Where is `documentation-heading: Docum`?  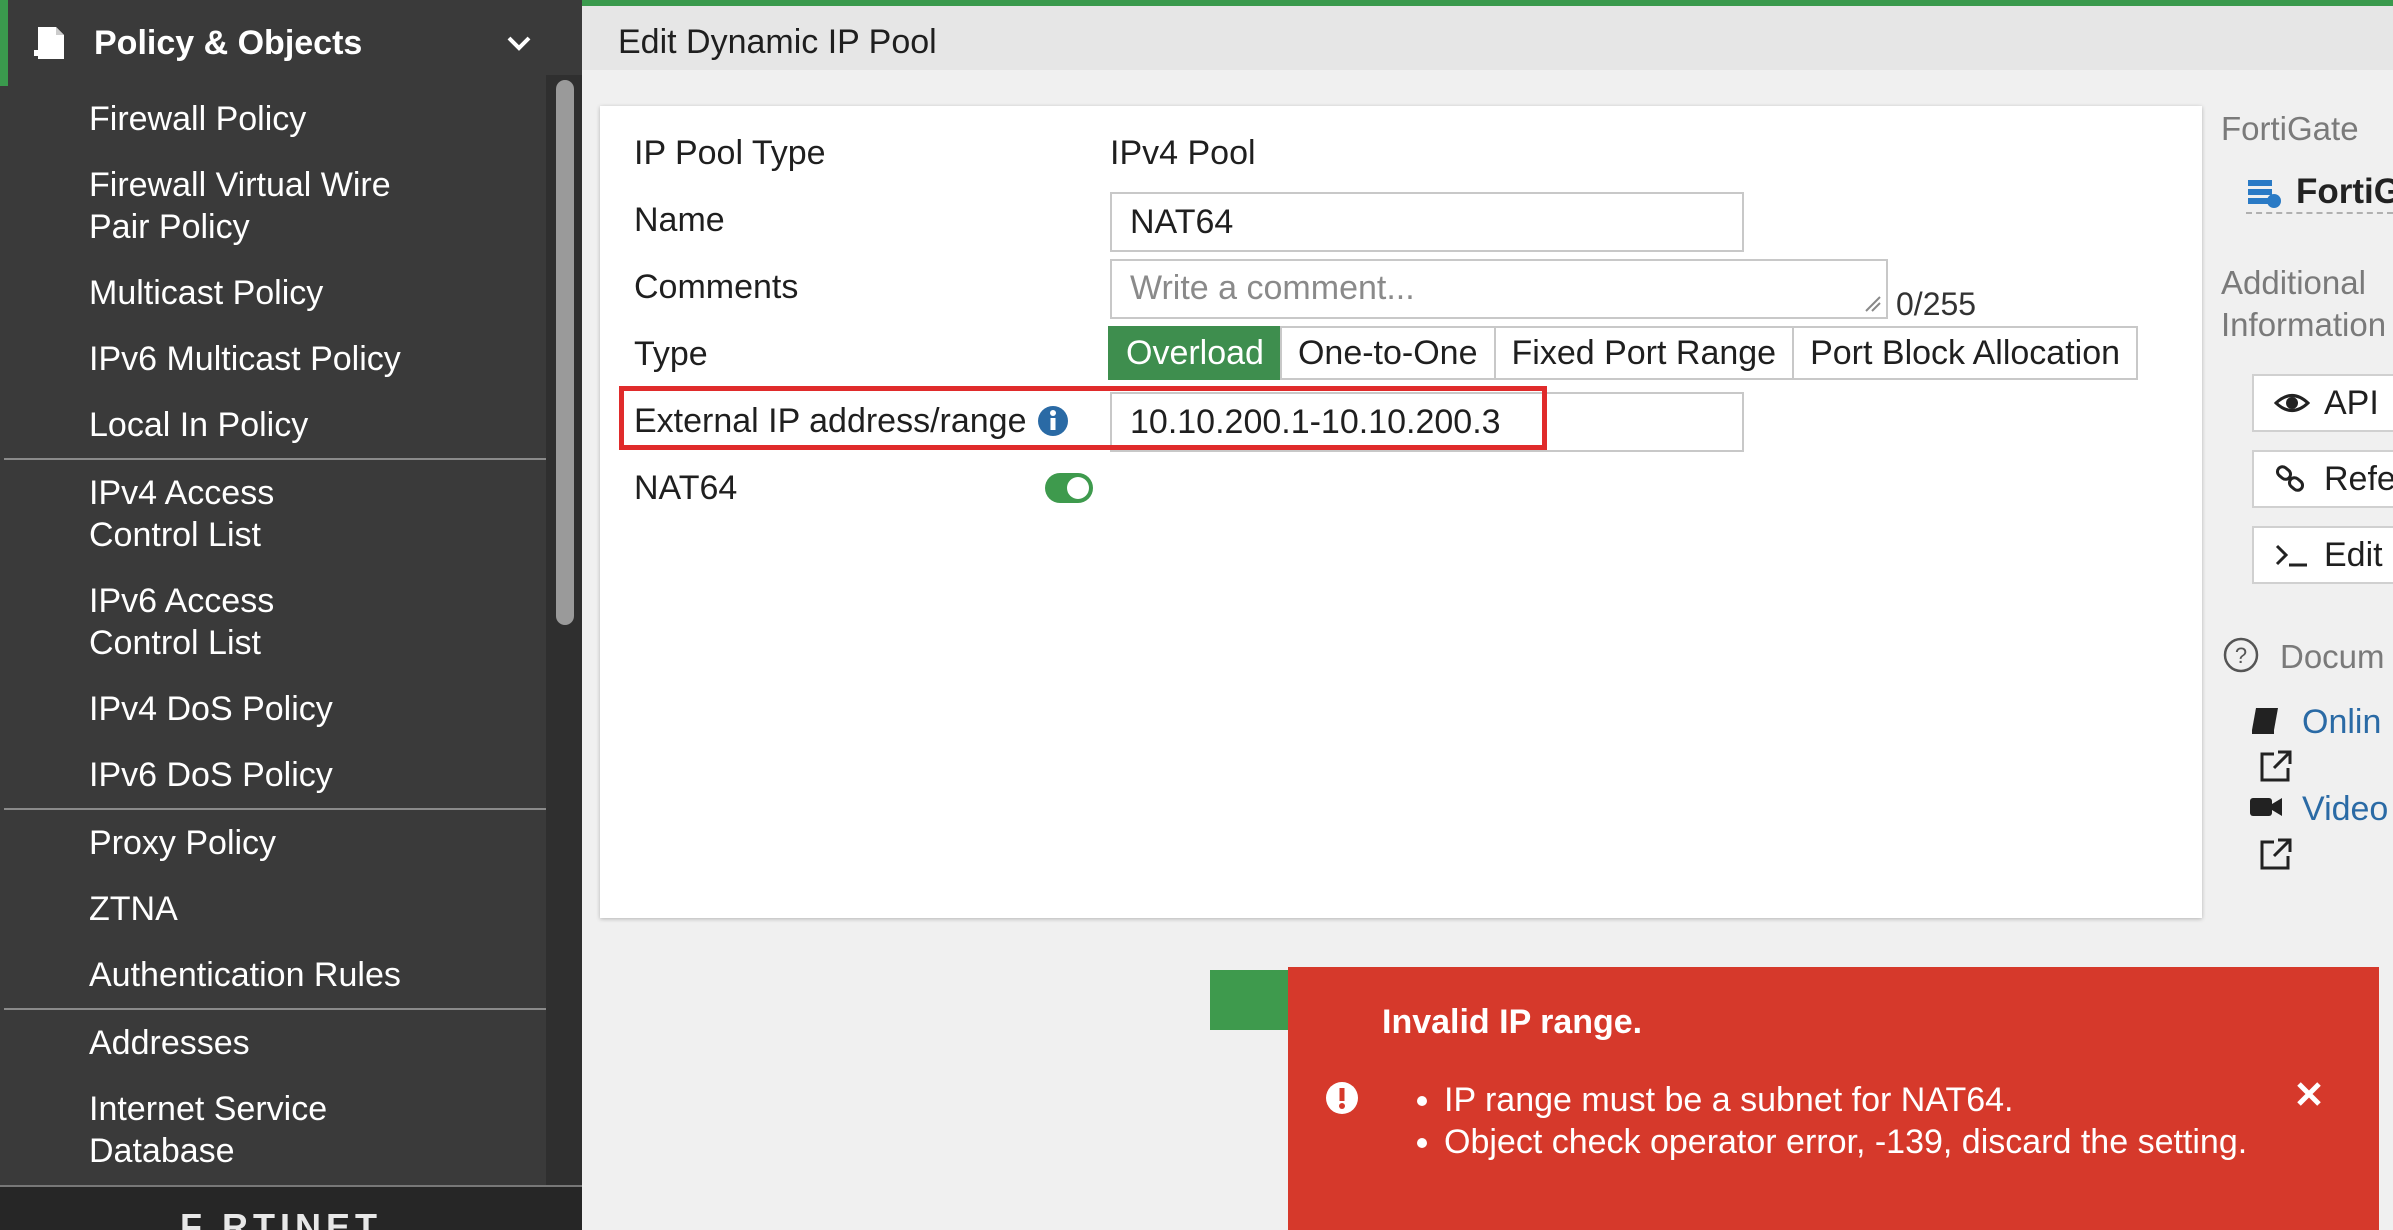
documentation-heading: Docum is located at coordinates (2332, 656).